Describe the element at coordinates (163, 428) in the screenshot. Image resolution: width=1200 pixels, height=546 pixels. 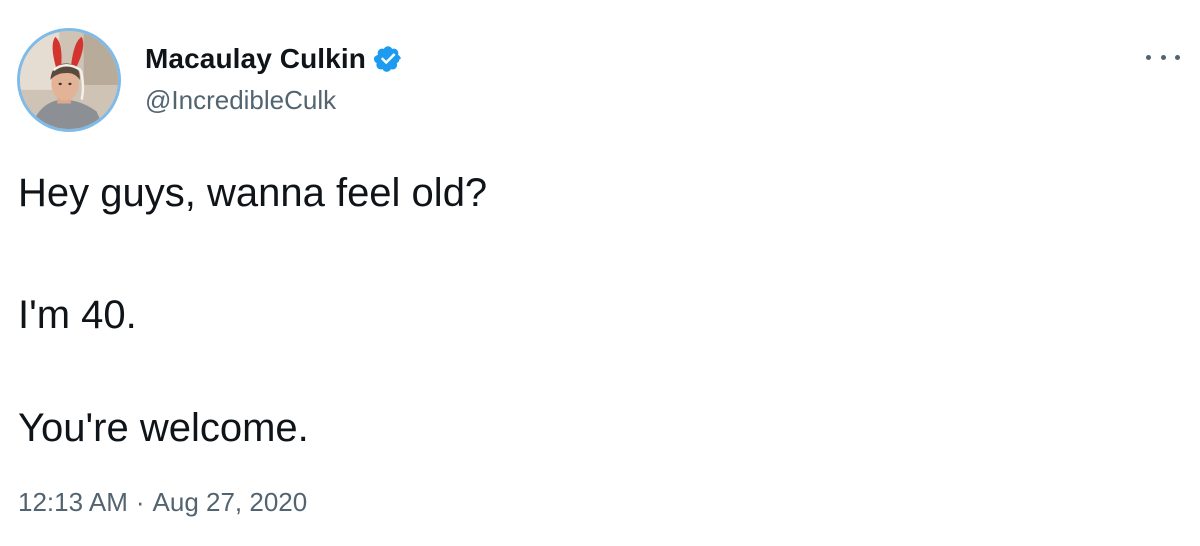
I see `tweet-text-line: You're welcome.` at that location.